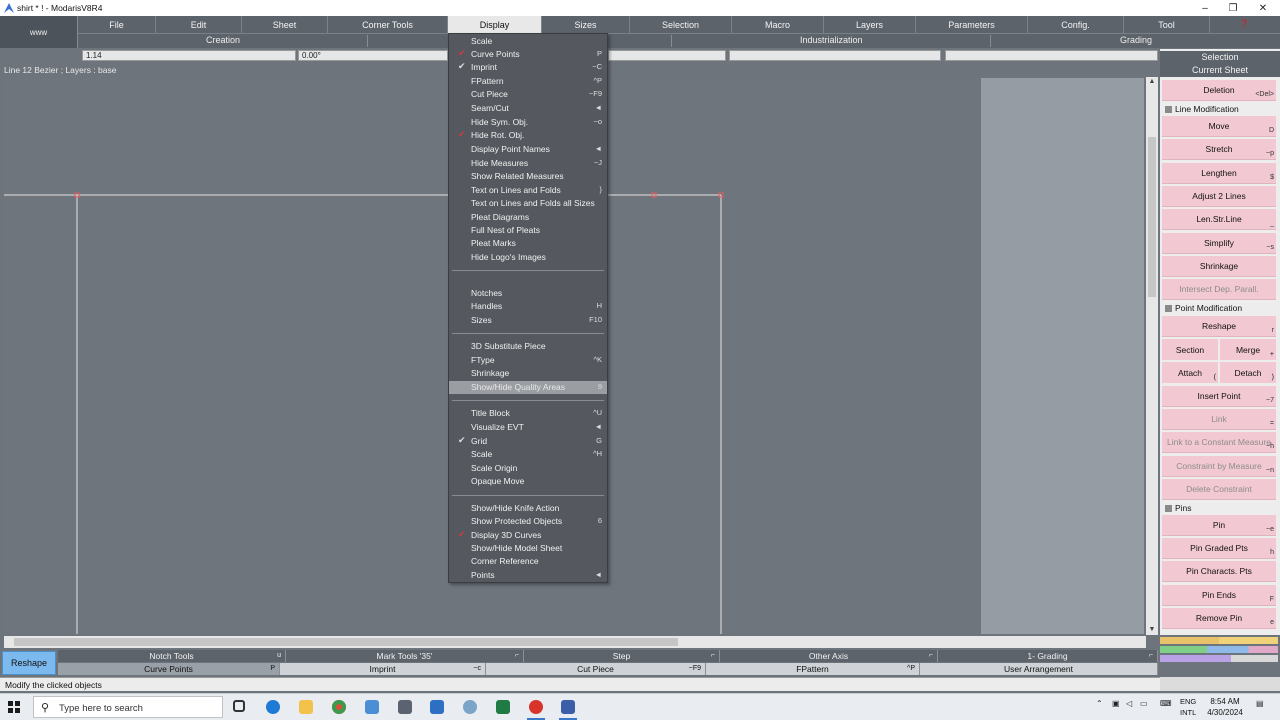 Image resolution: width=1280 pixels, height=720 pixels. What do you see at coordinates (528, 360) in the screenshot?
I see `menu-item-ftype: FType ^K` at bounding box center [528, 360].